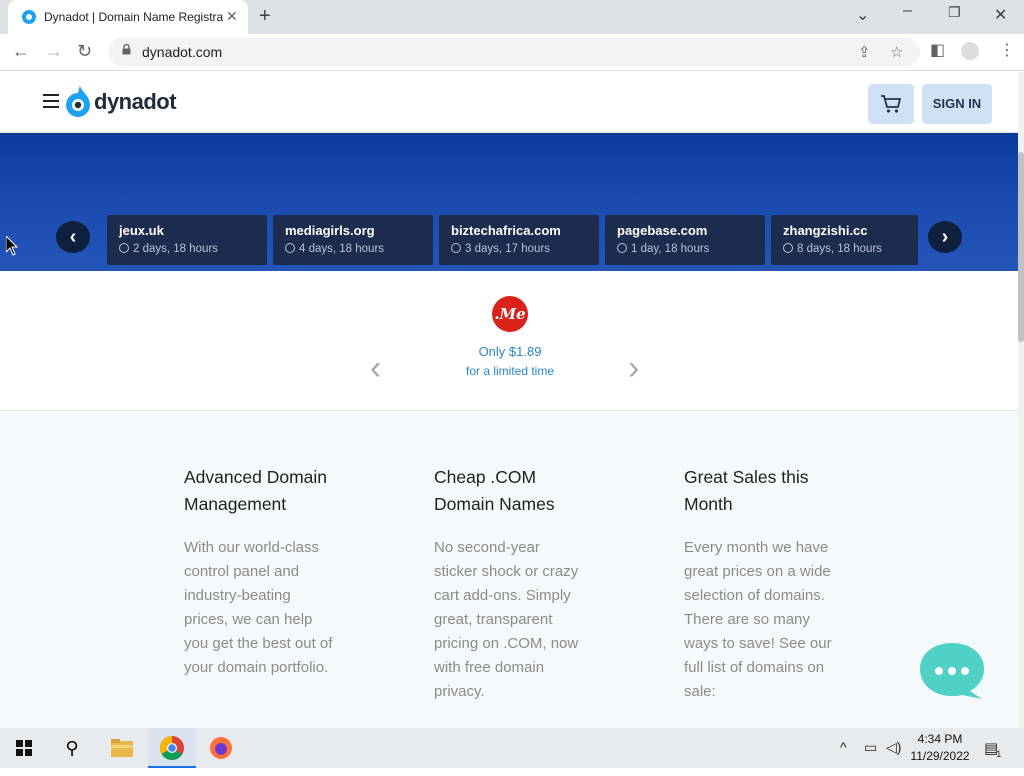 The image size is (1024, 776). I want to click on scroll-thumb, so click(1021, 247).